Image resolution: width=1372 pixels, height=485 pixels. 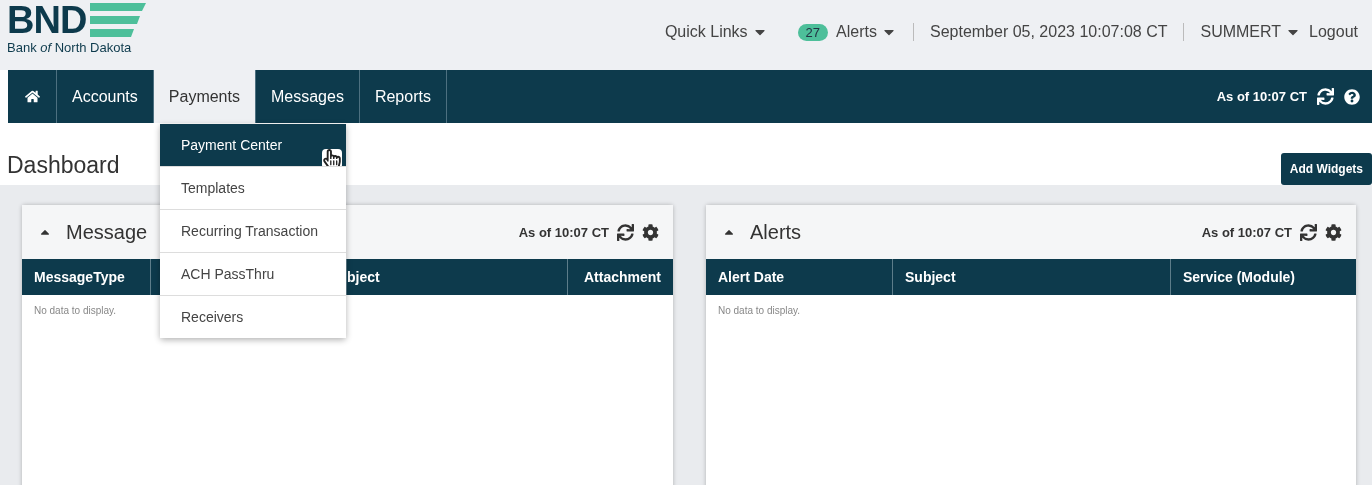 What do you see at coordinates (799, 277) in the screenshot?
I see `column-header: Alert Date` at bounding box center [799, 277].